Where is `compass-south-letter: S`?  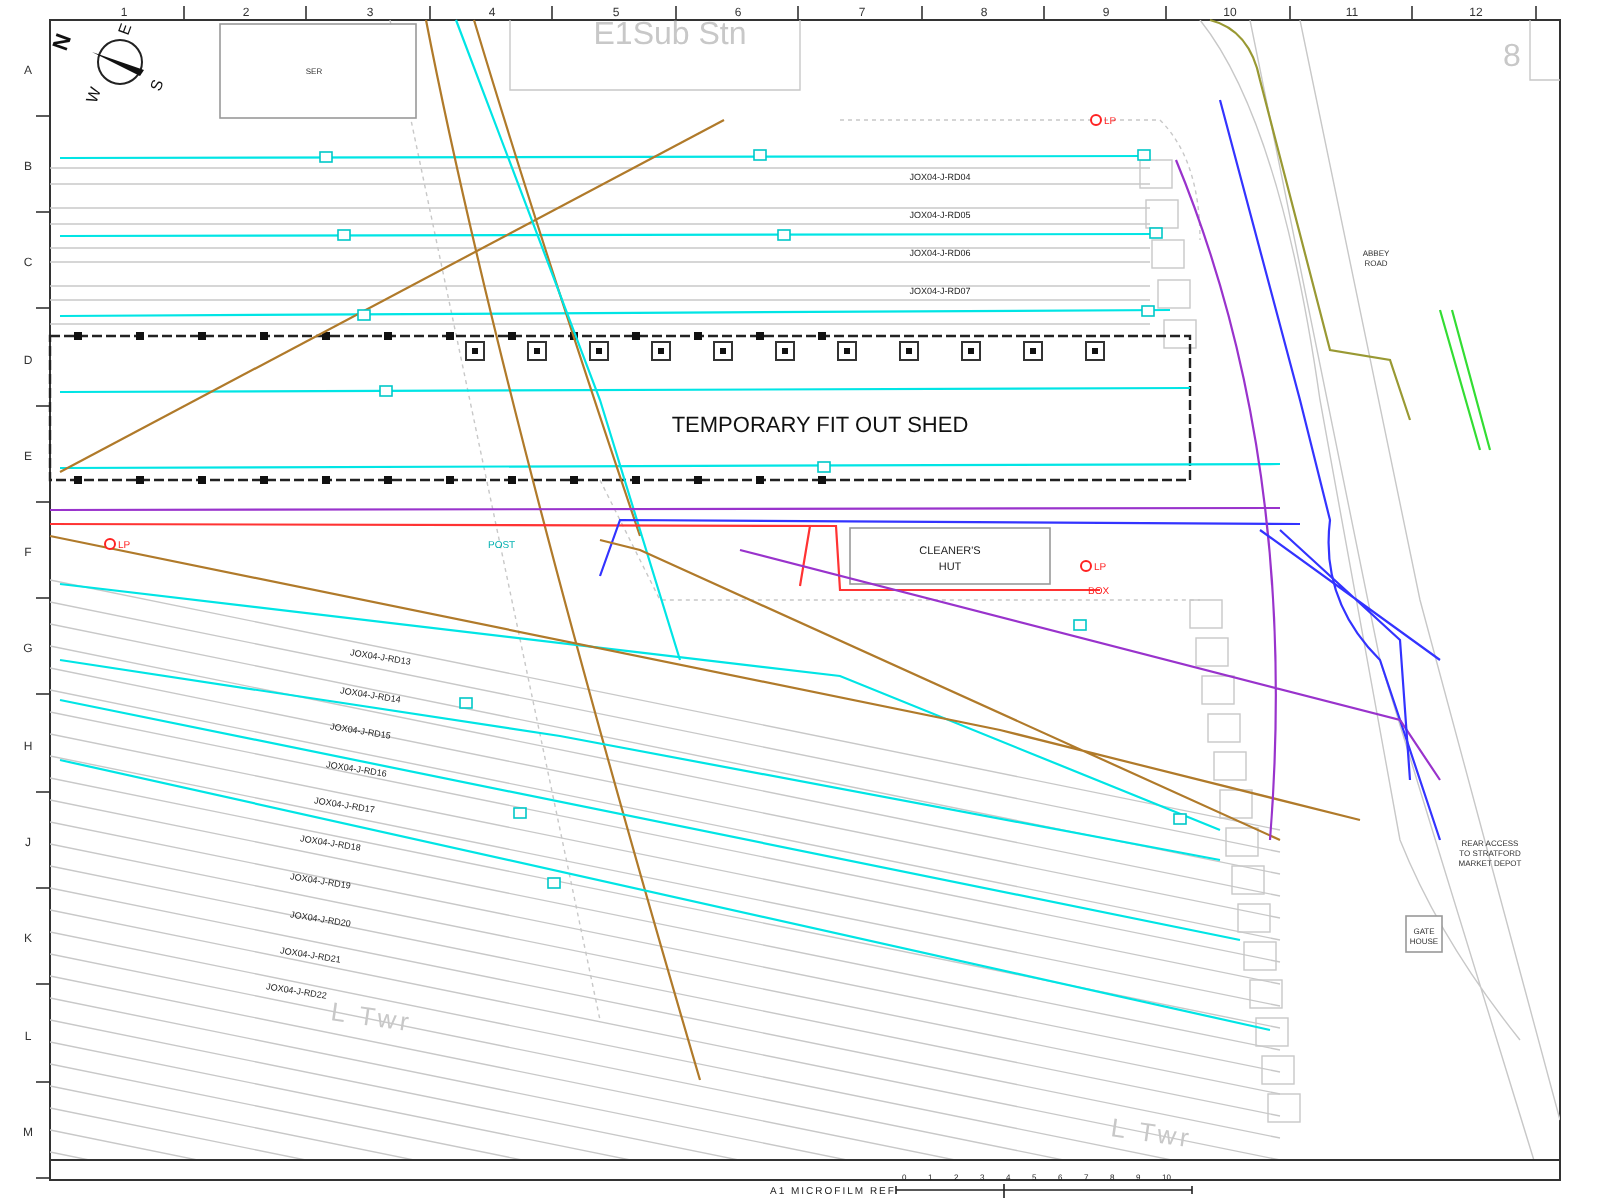
compass-south-letter: S is located at coordinates (157, 85).